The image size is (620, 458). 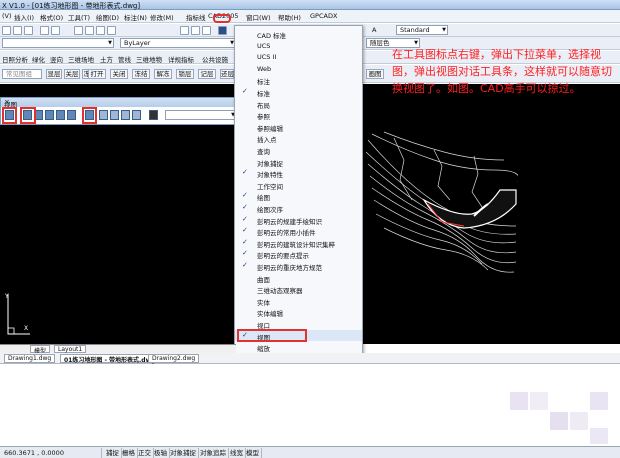 I want to click on text-style-icon: A, so click(x=374, y=30).